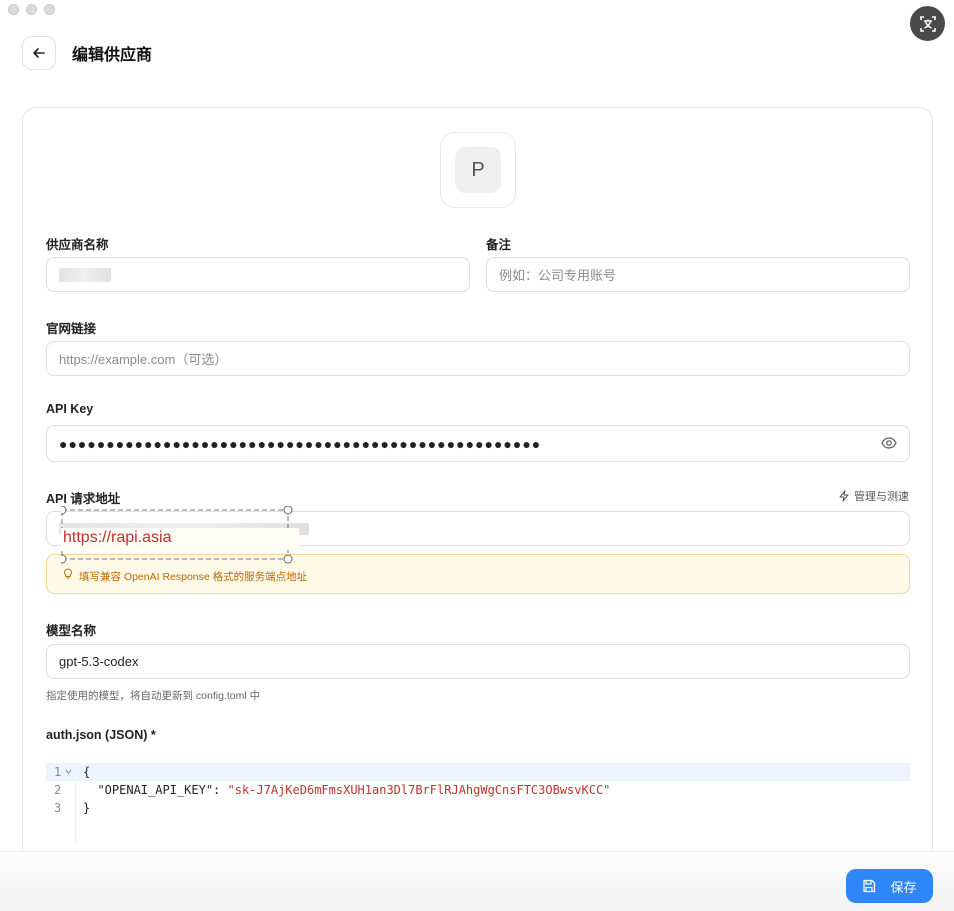  Describe the element at coordinates (58, 790) in the screenshot. I see `line-number: 2` at that location.